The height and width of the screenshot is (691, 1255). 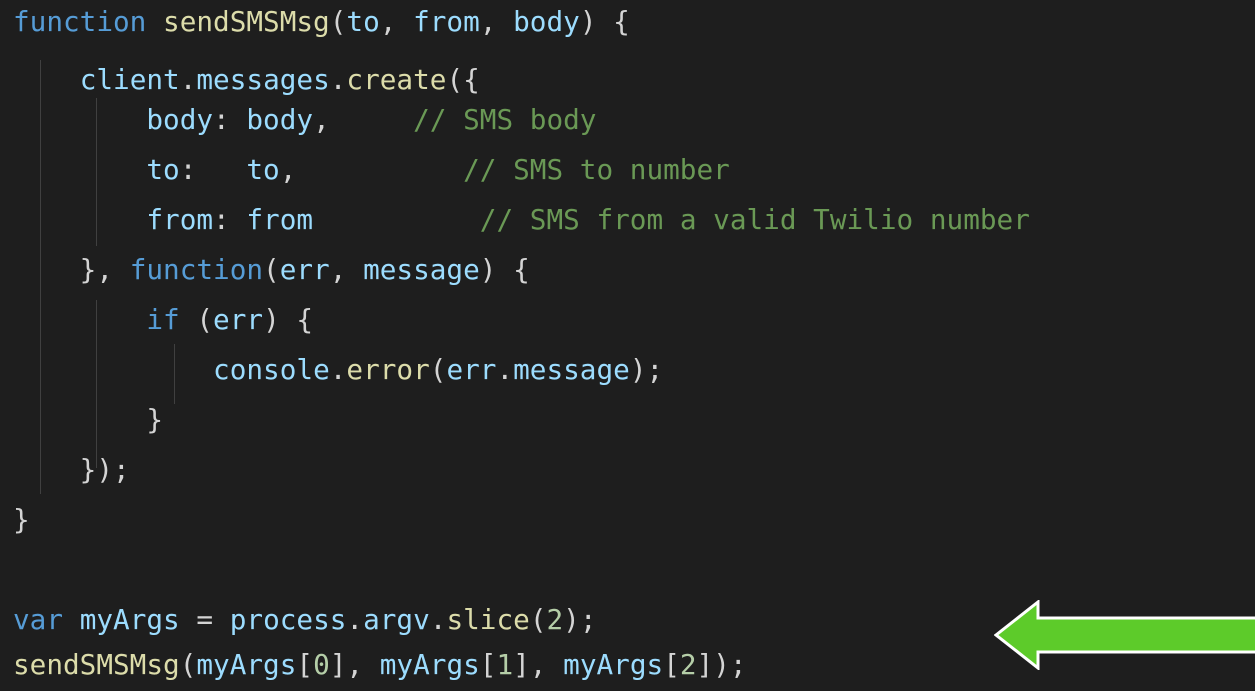 What do you see at coordinates (721, 664) in the screenshot?
I see `code-token: ]);` at bounding box center [721, 664].